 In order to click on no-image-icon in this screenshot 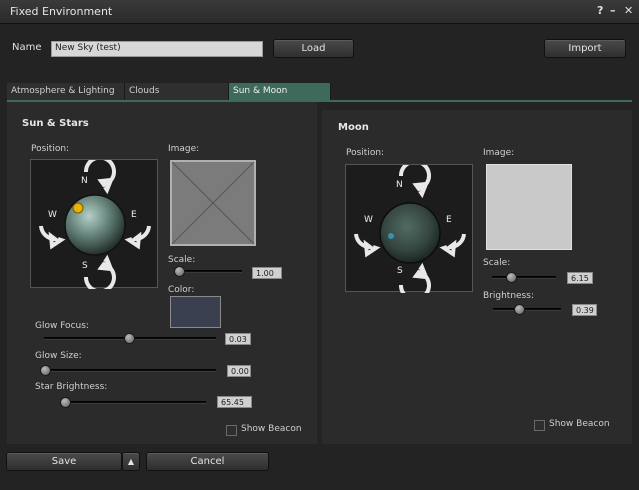, I will do `click(213, 203)`.